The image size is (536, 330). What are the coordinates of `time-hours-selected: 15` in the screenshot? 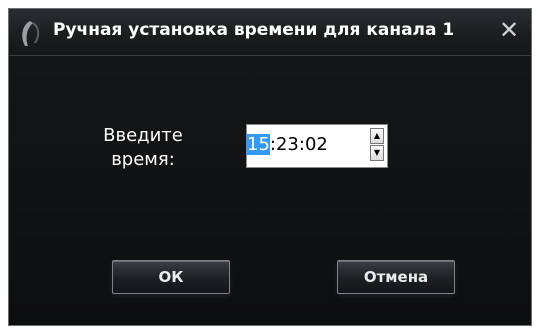 It's located at (258, 144).